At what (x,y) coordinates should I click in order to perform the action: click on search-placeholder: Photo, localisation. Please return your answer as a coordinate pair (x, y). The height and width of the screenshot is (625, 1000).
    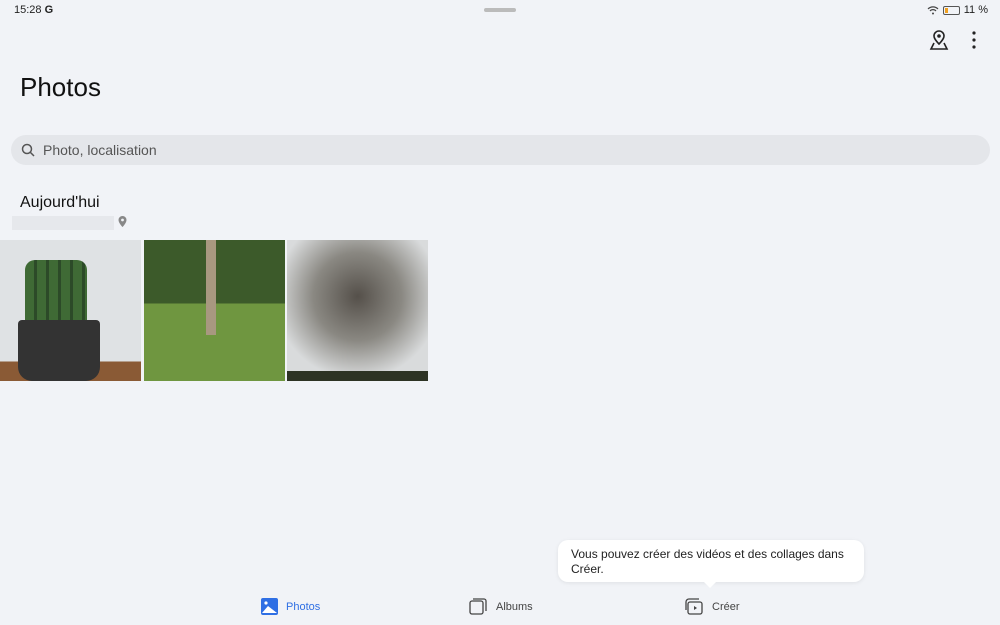
    Looking at the image, I should click on (100, 150).